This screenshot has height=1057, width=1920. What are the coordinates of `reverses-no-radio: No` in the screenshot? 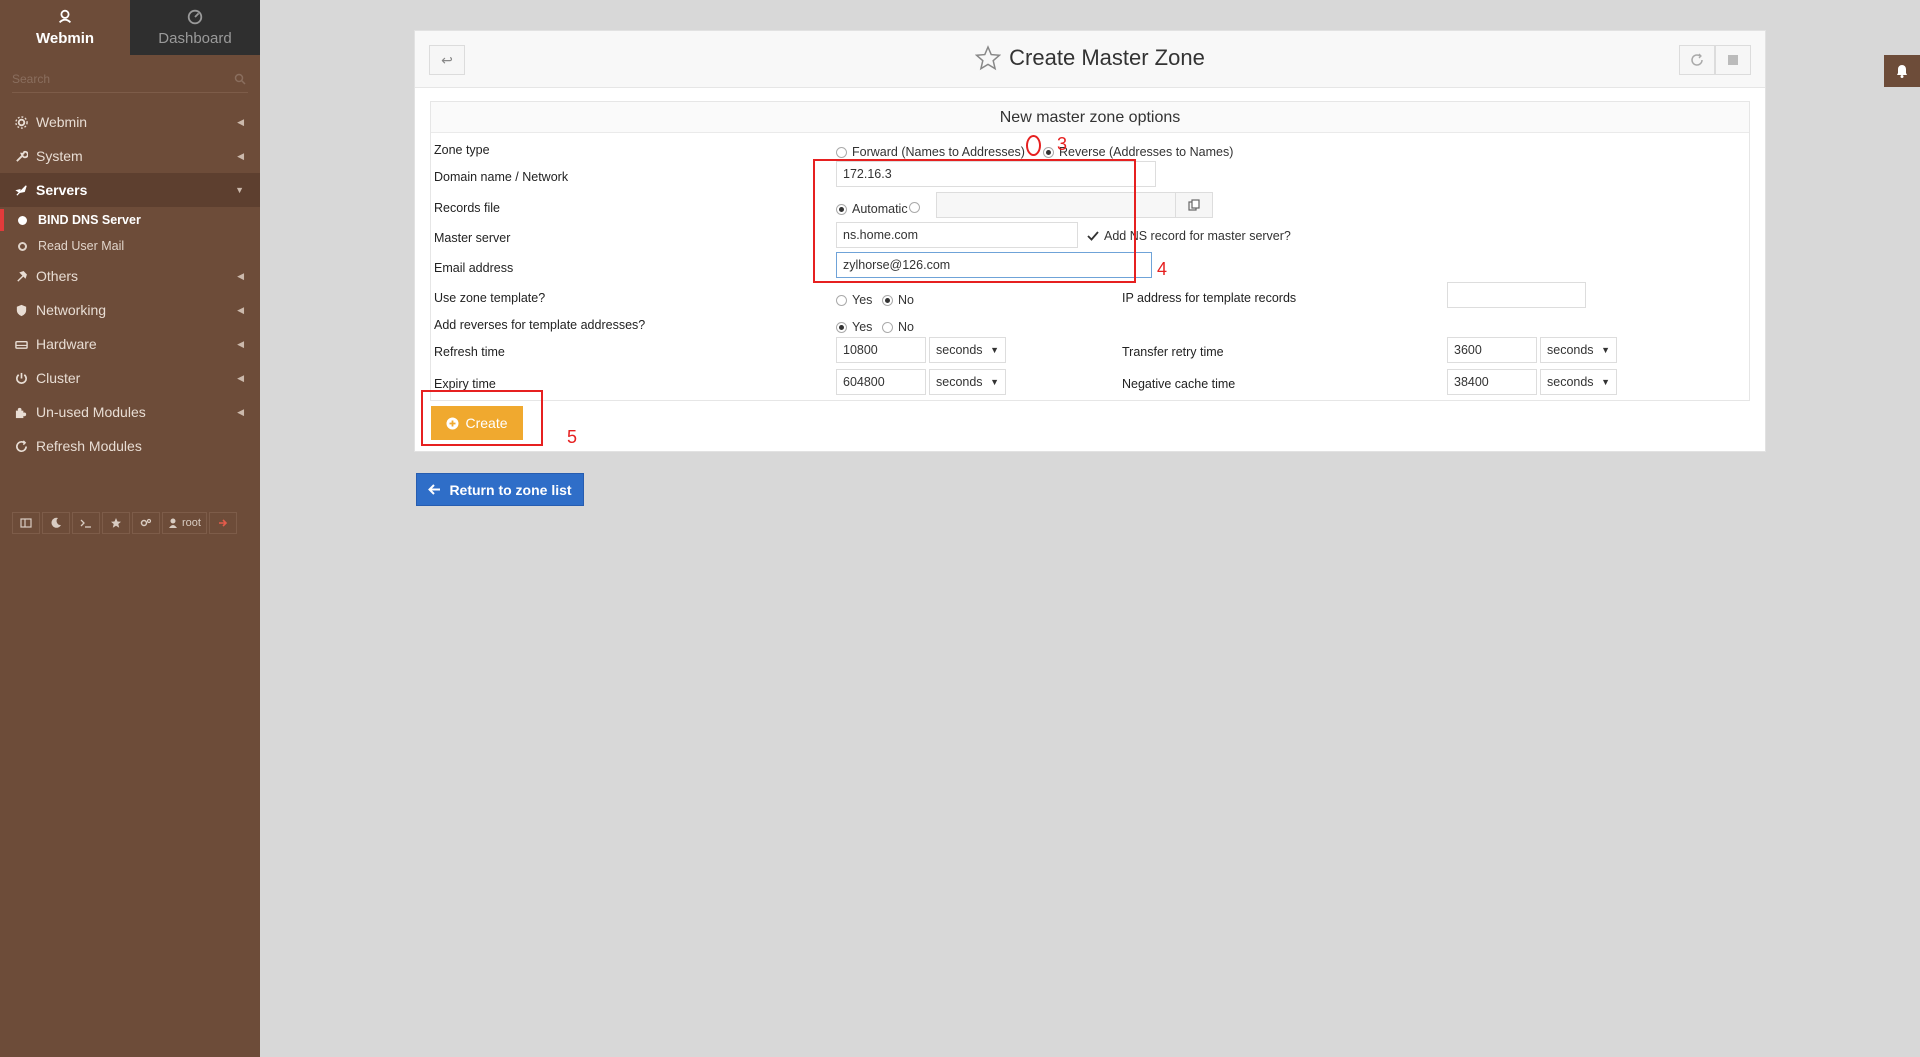 It's located at (898, 327).